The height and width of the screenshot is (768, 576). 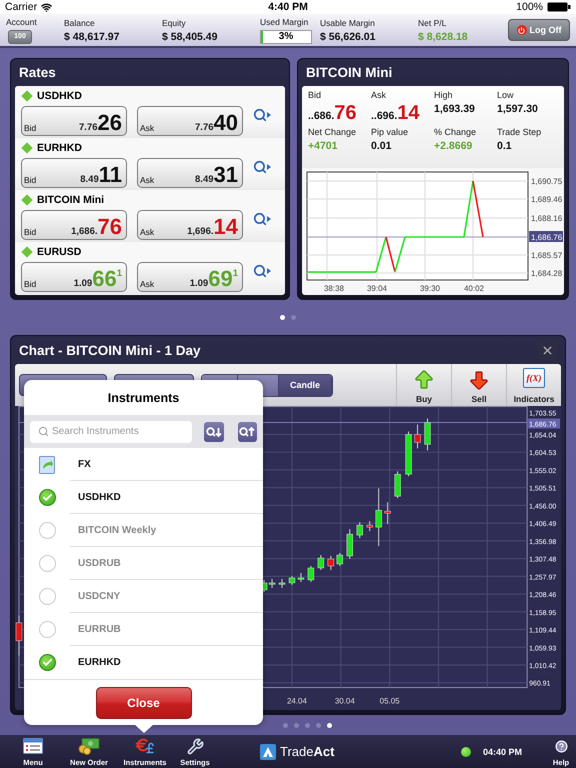 I want to click on money-icon, so click(x=89, y=746).